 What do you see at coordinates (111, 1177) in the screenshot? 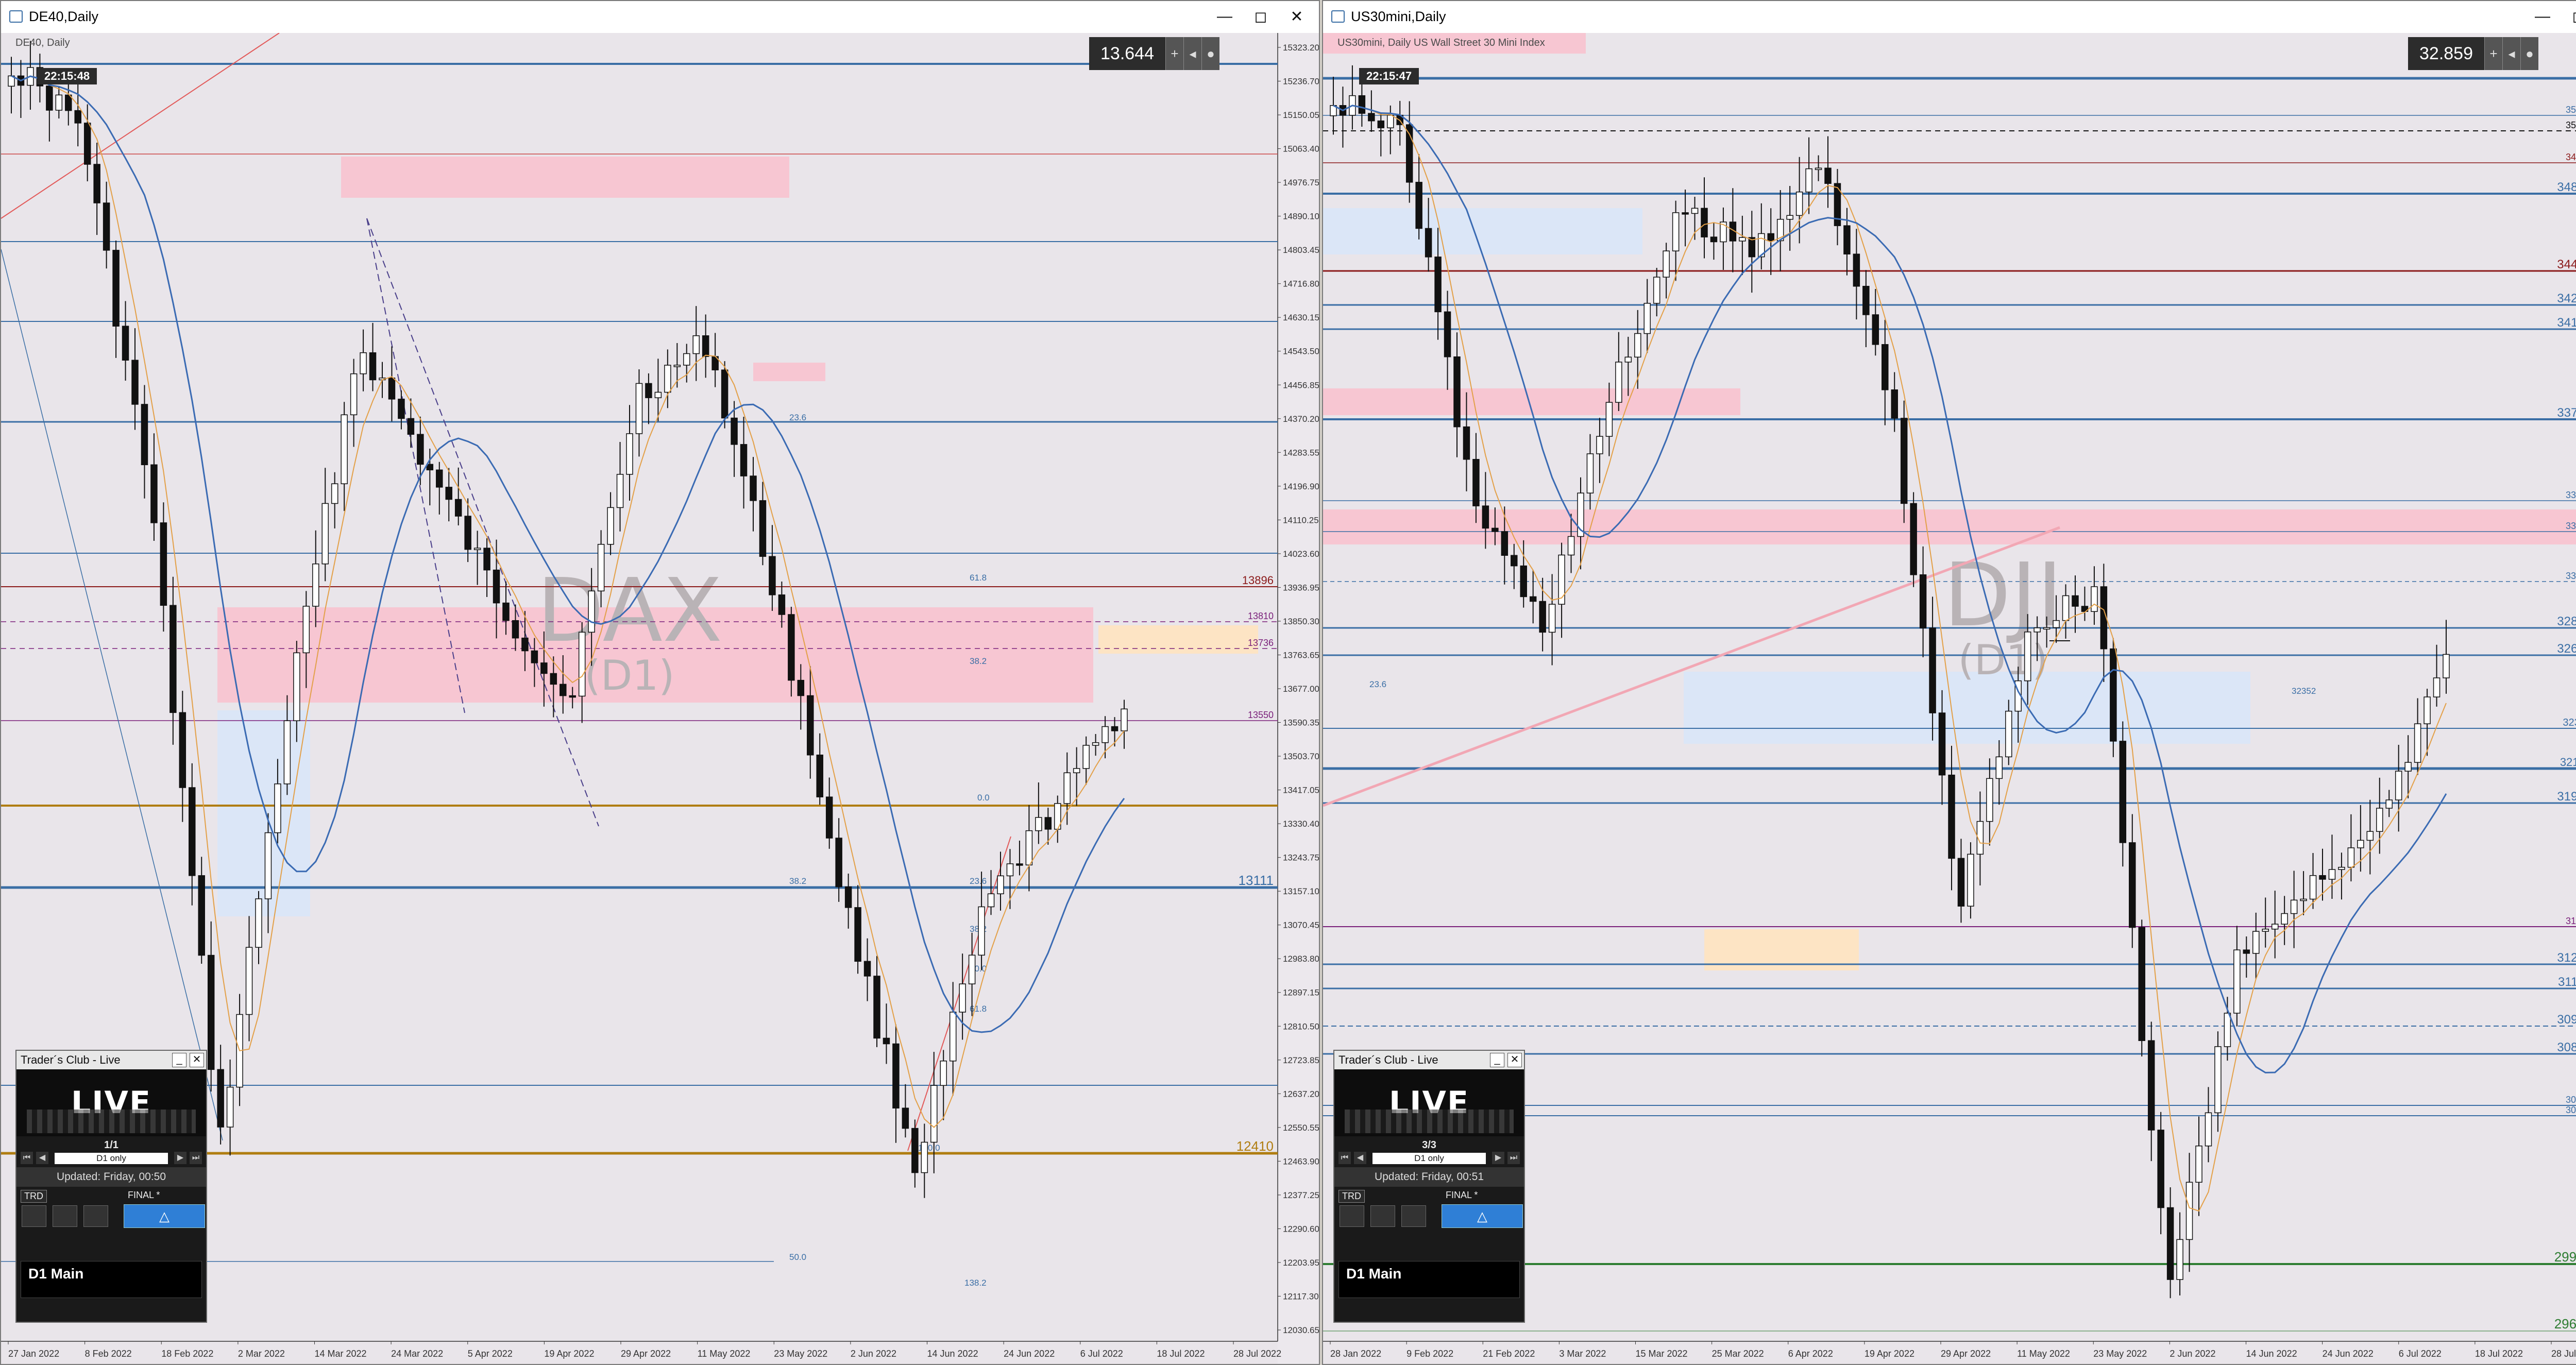
I see `updated-status: Updated: Friday, 00:50` at bounding box center [111, 1177].